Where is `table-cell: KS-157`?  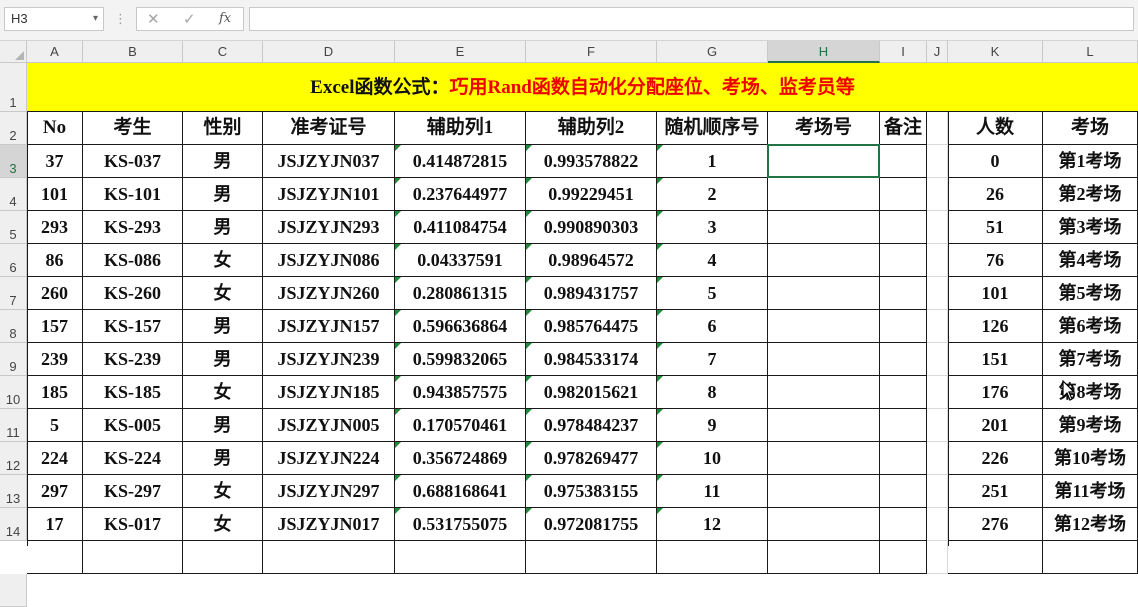
table-cell: KS-157 is located at coordinates (133, 326).